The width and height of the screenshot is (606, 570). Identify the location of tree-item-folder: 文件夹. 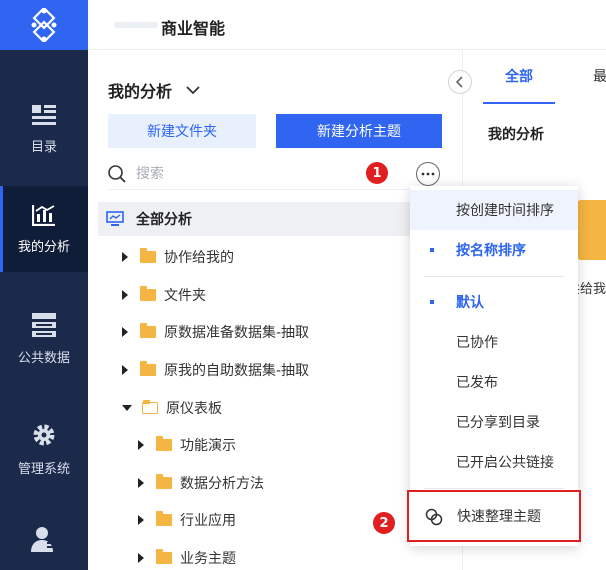
(164, 295).